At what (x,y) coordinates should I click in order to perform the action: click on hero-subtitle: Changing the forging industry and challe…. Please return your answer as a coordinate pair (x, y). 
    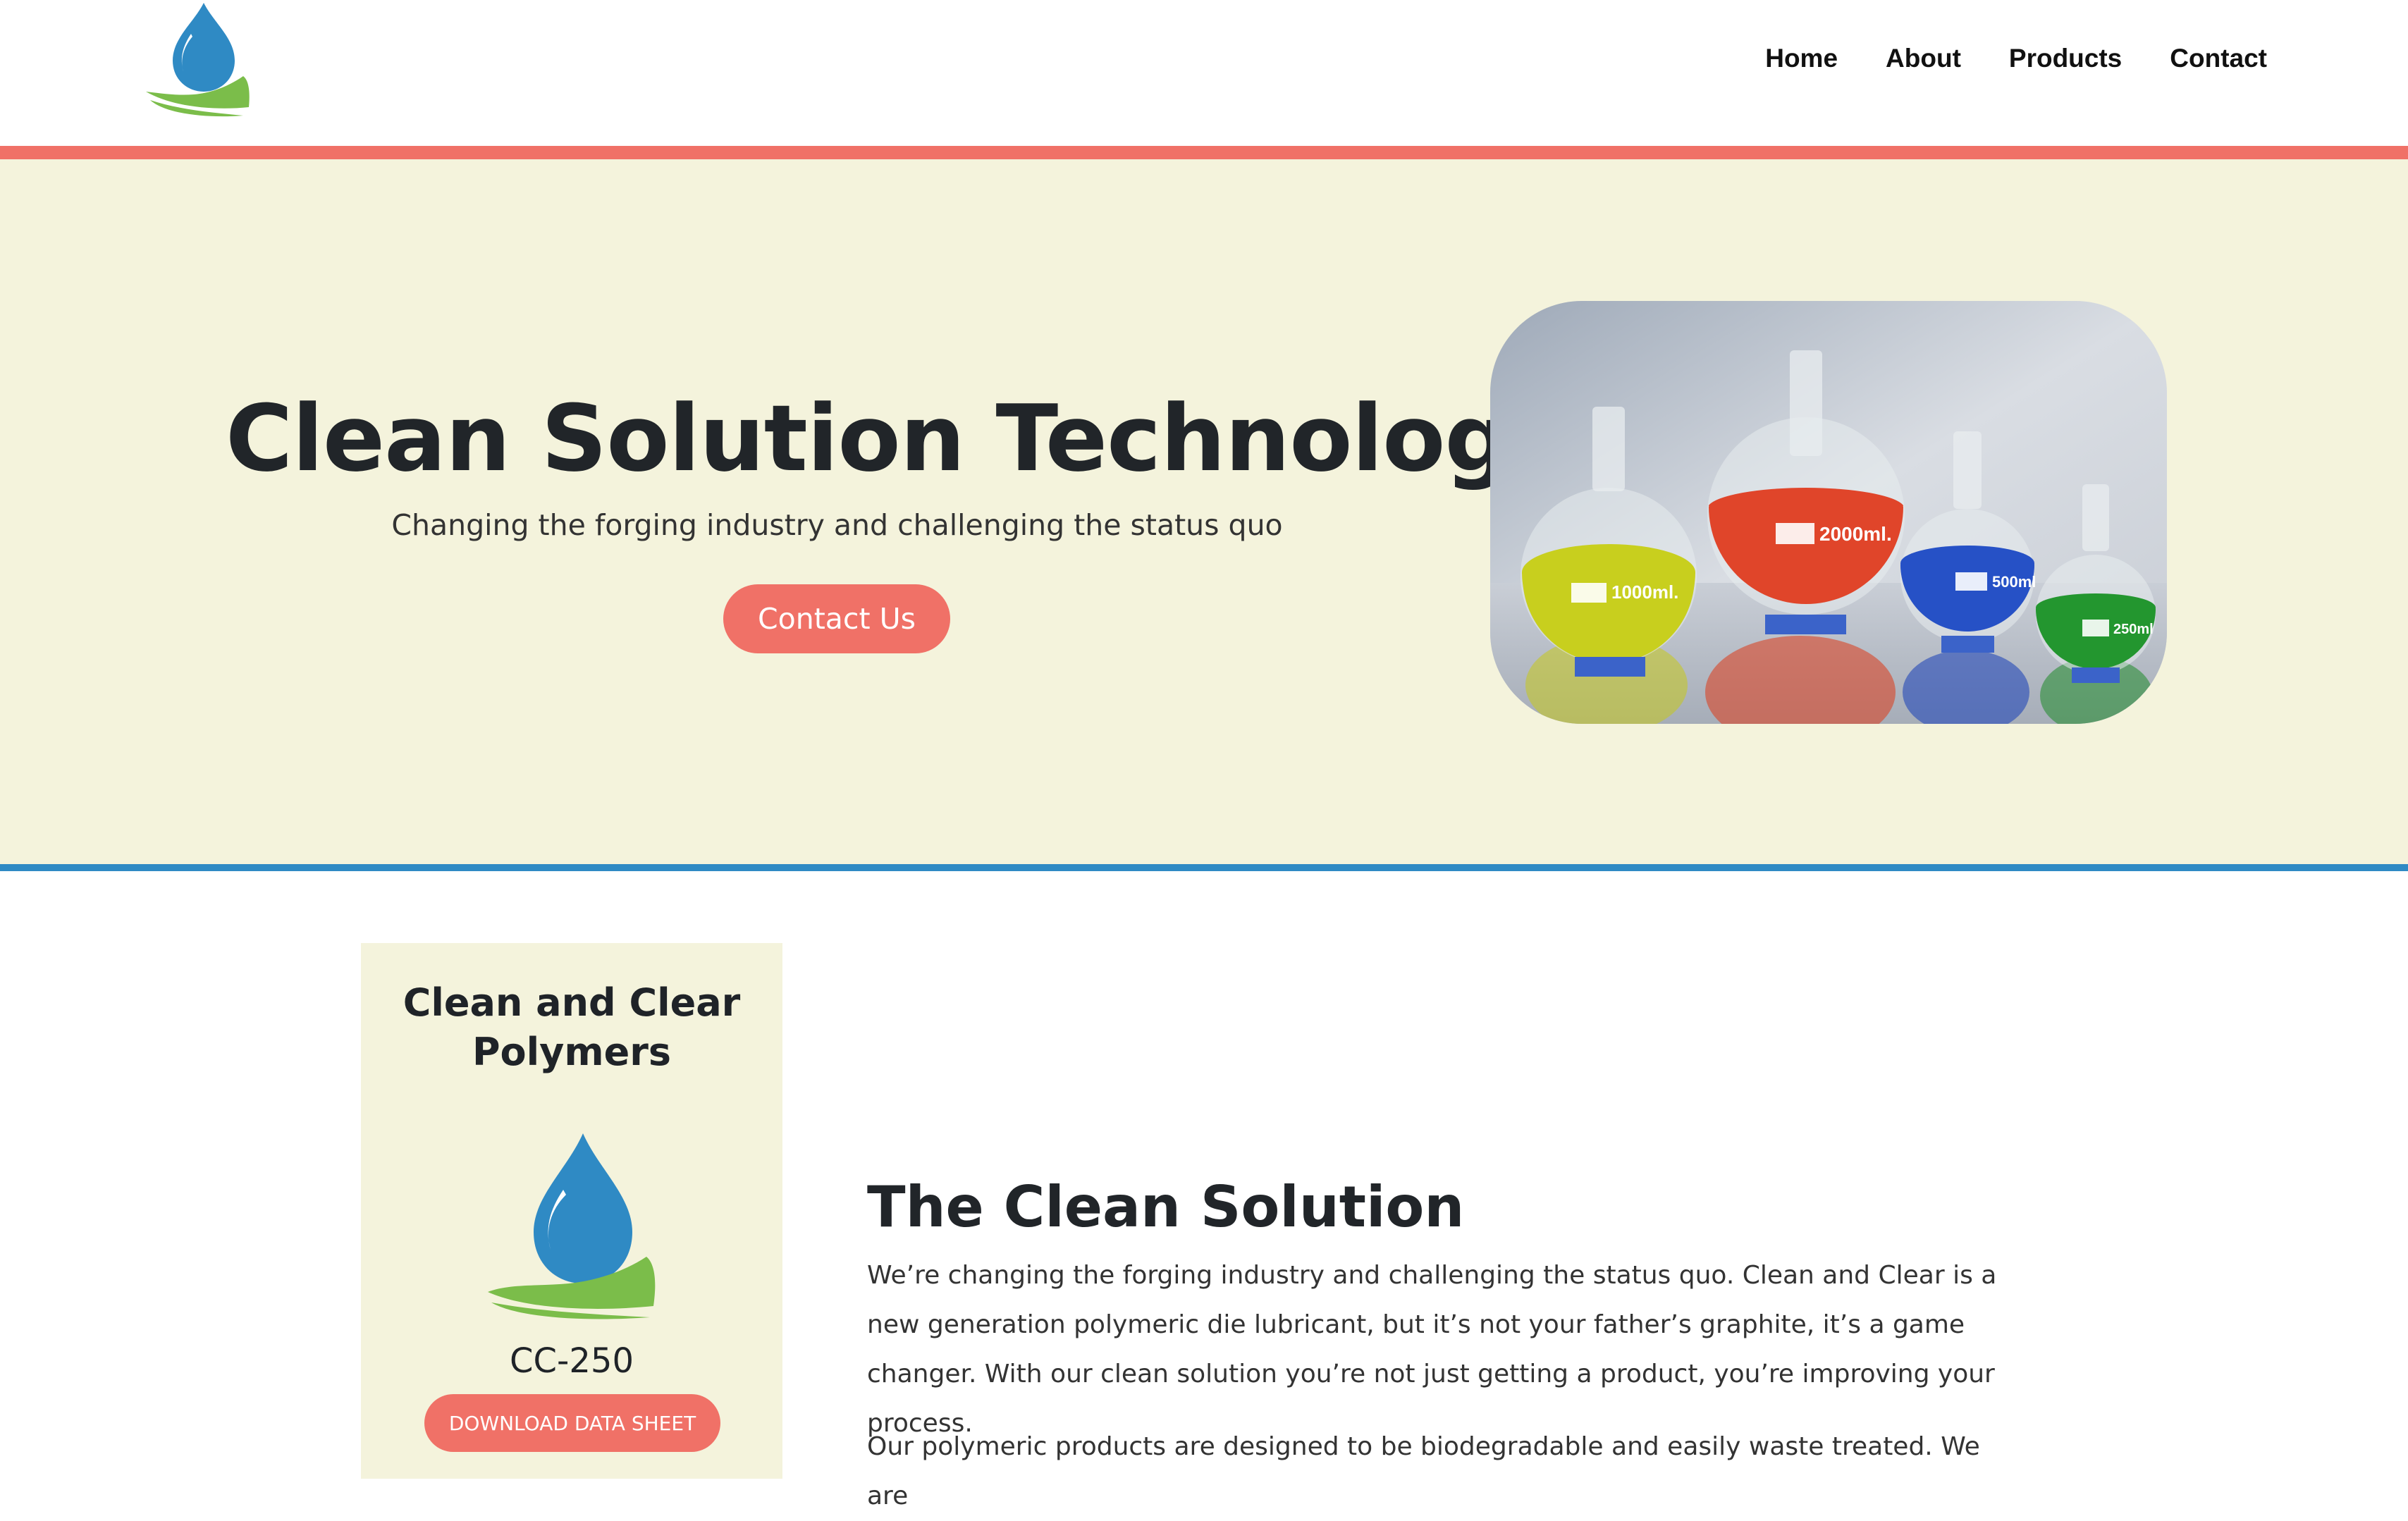
    Looking at the image, I should click on (837, 525).